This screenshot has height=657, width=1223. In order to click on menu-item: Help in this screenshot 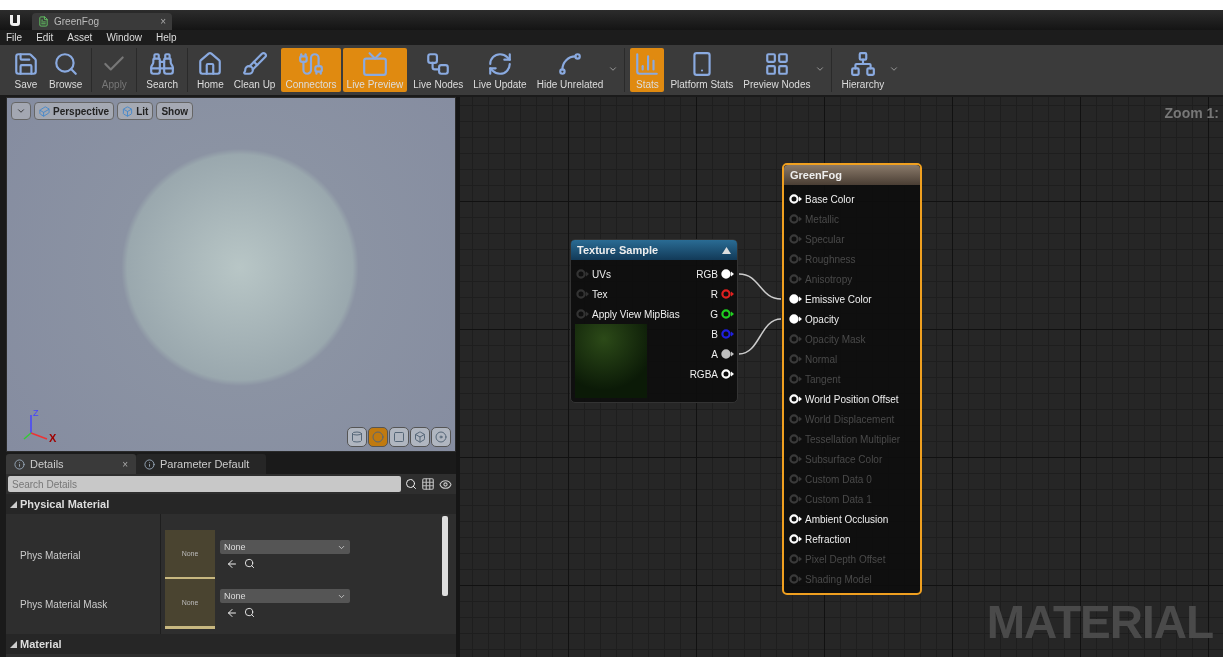, I will do `click(166, 37)`.